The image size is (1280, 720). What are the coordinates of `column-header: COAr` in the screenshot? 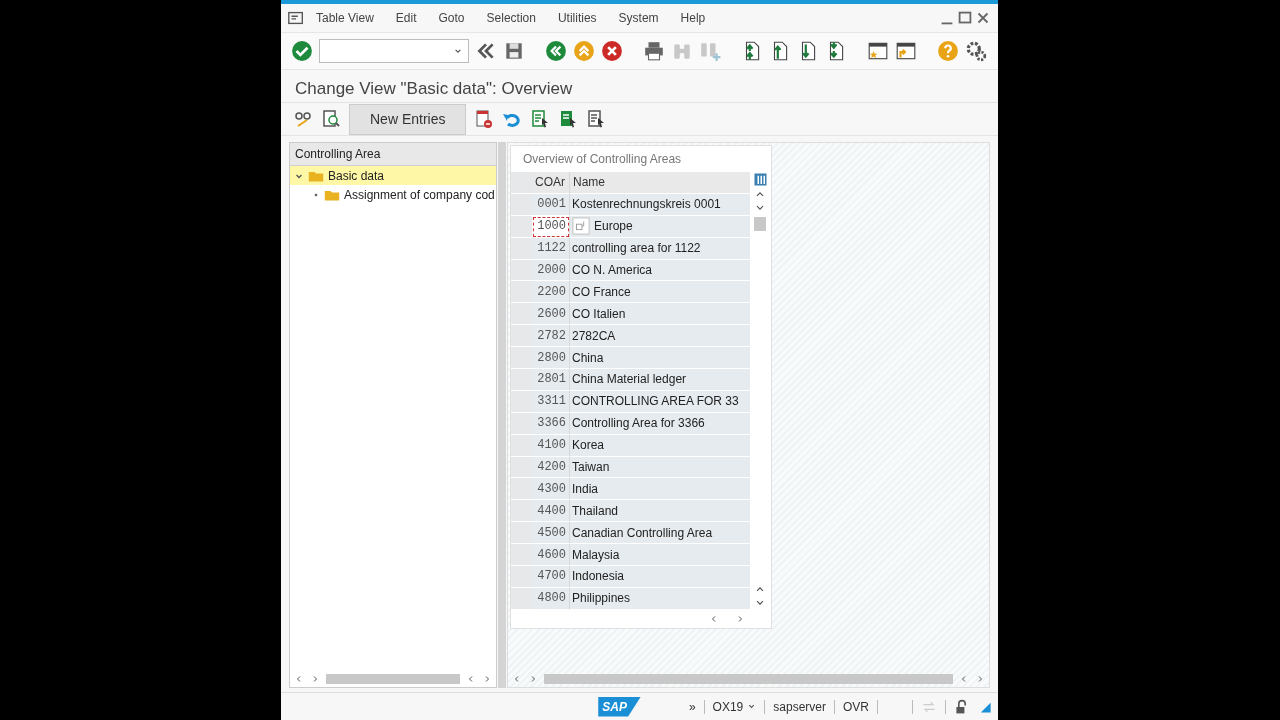 It's located at (551, 183).